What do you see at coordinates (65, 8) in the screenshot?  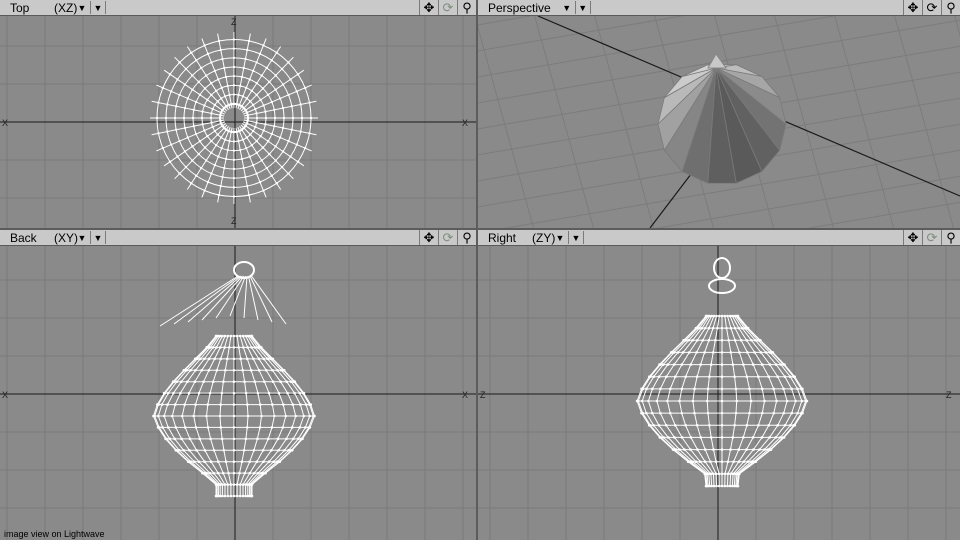 I see `view-axis-selector: (XZ)` at bounding box center [65, 8].